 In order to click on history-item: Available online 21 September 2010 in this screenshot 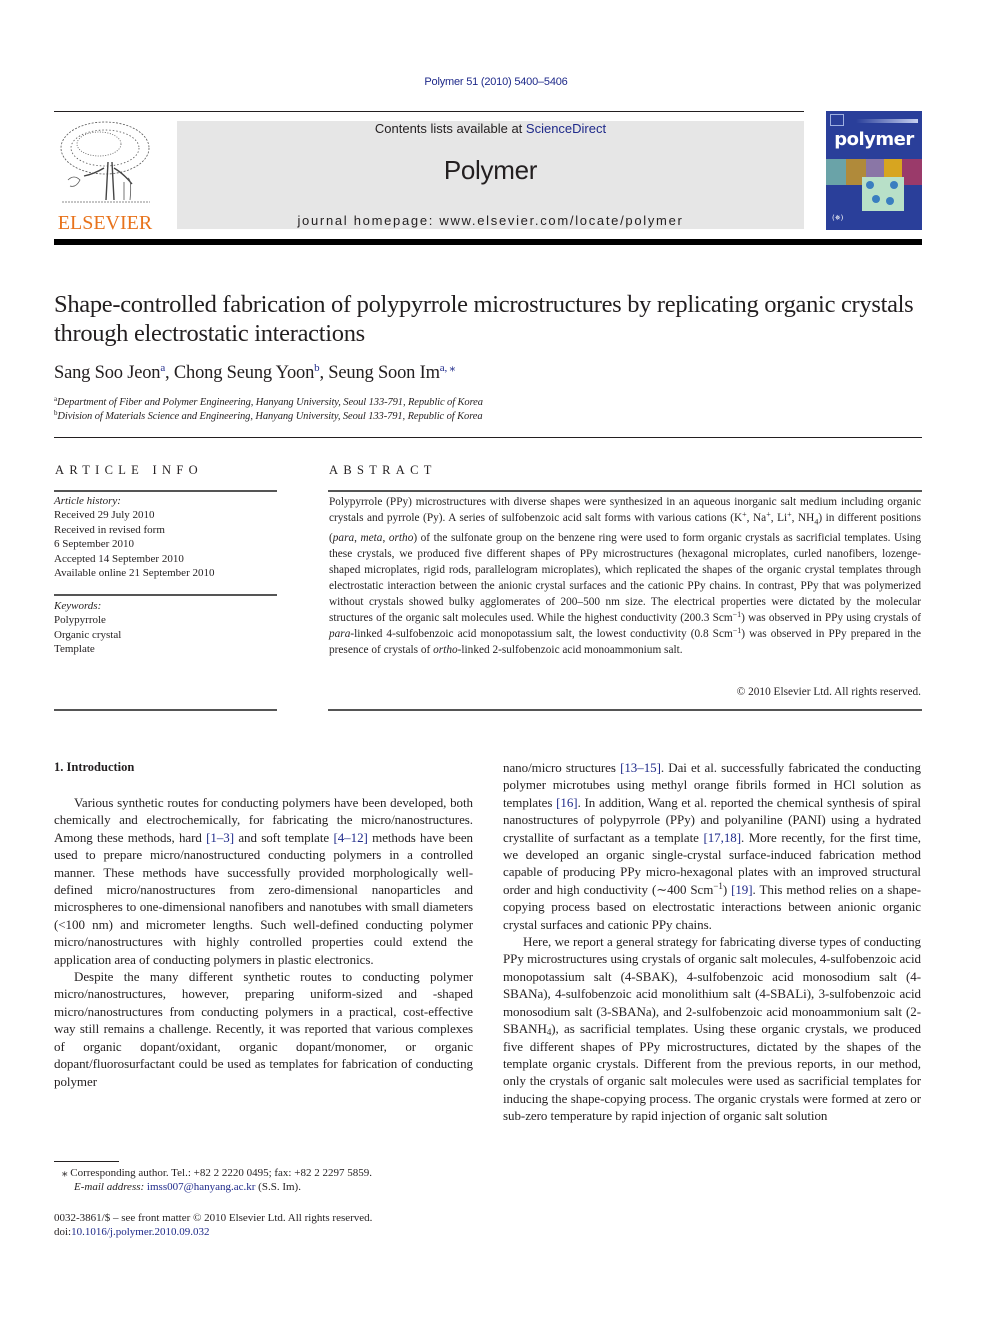, I will do `click(134, 573)`.